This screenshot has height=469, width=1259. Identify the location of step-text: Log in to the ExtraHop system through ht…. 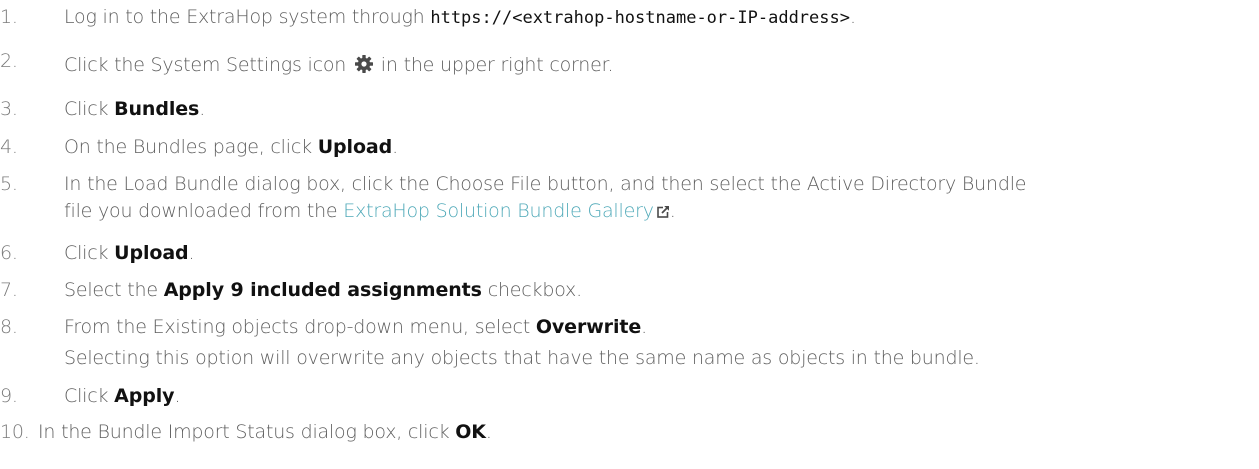
(460, 17).